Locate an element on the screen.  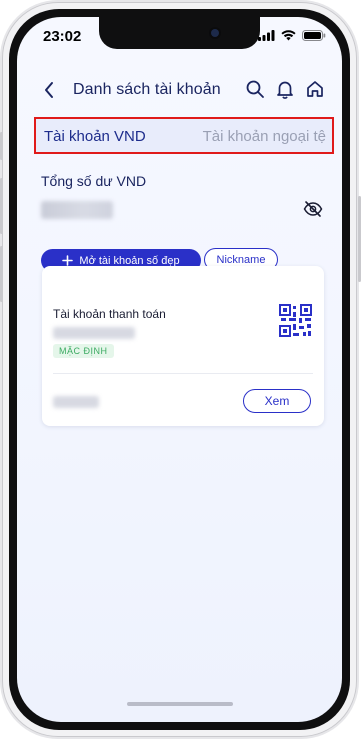
tab-foreign-currency-account: Tài khoản ngoại tệ is located at coordinates (264, 136).